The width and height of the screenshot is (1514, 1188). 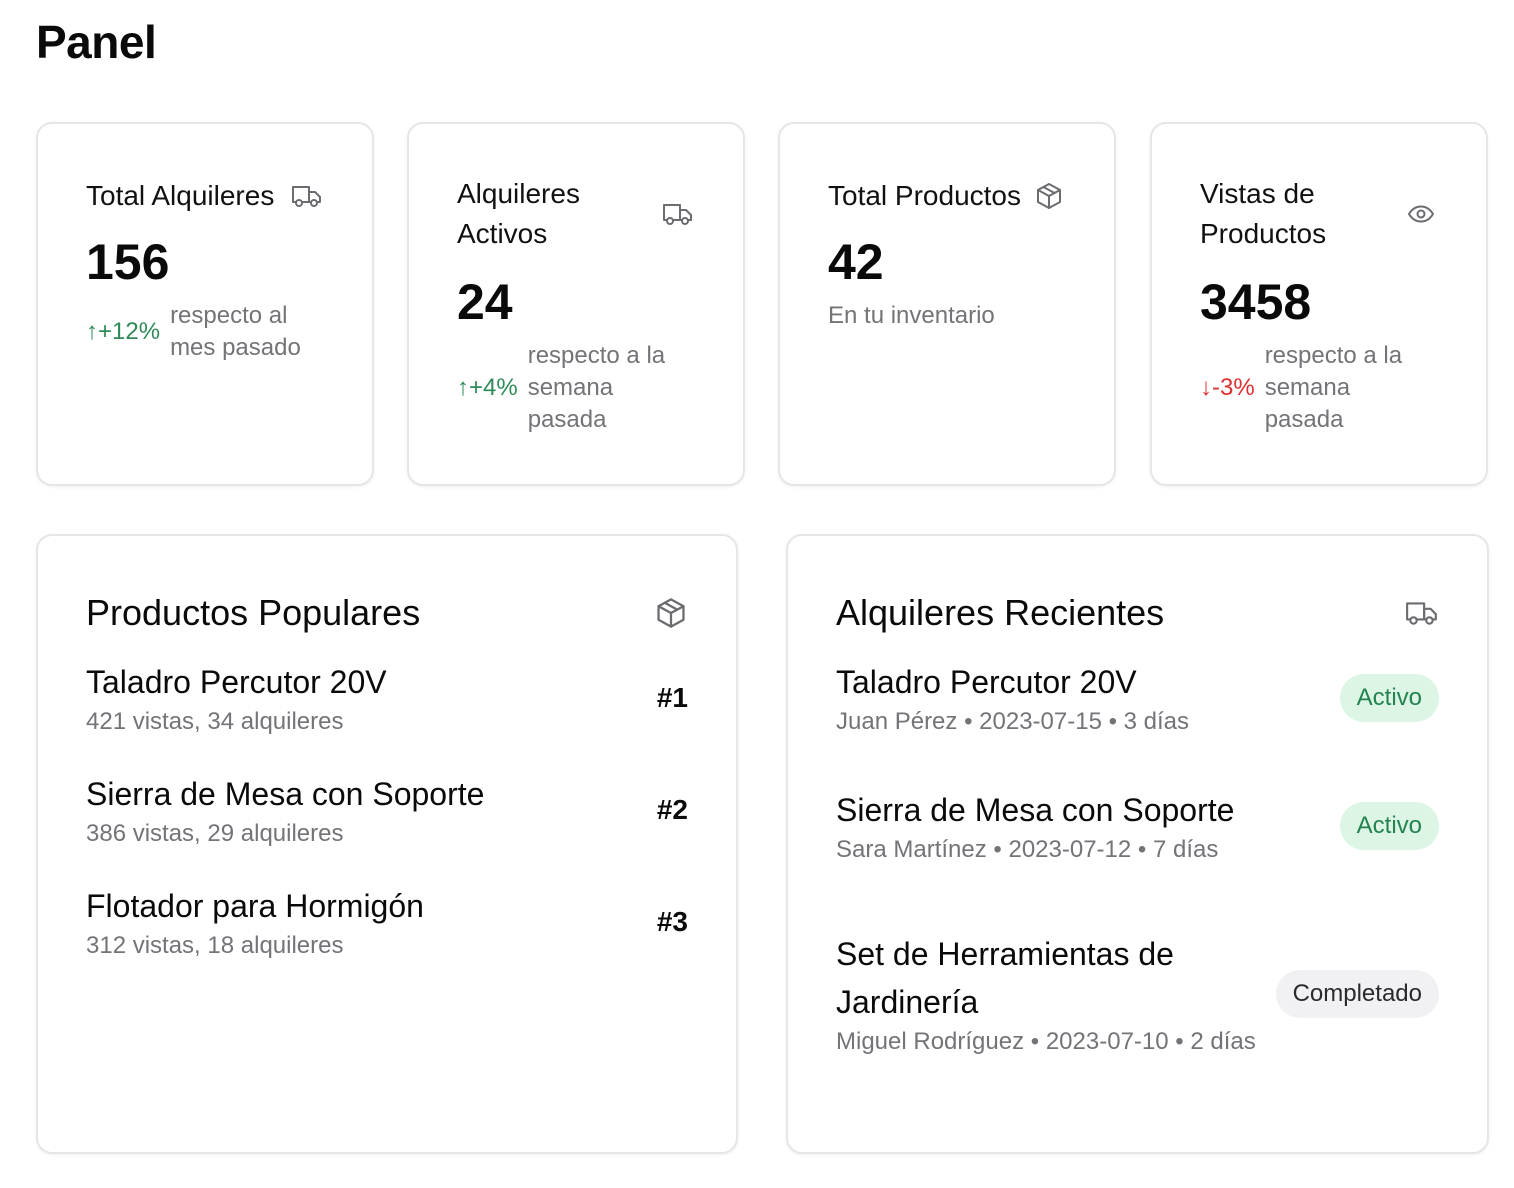 I want to click on stat-card-total-products: Total Productos 42 En tu inventario, so click(x=947, y=304).